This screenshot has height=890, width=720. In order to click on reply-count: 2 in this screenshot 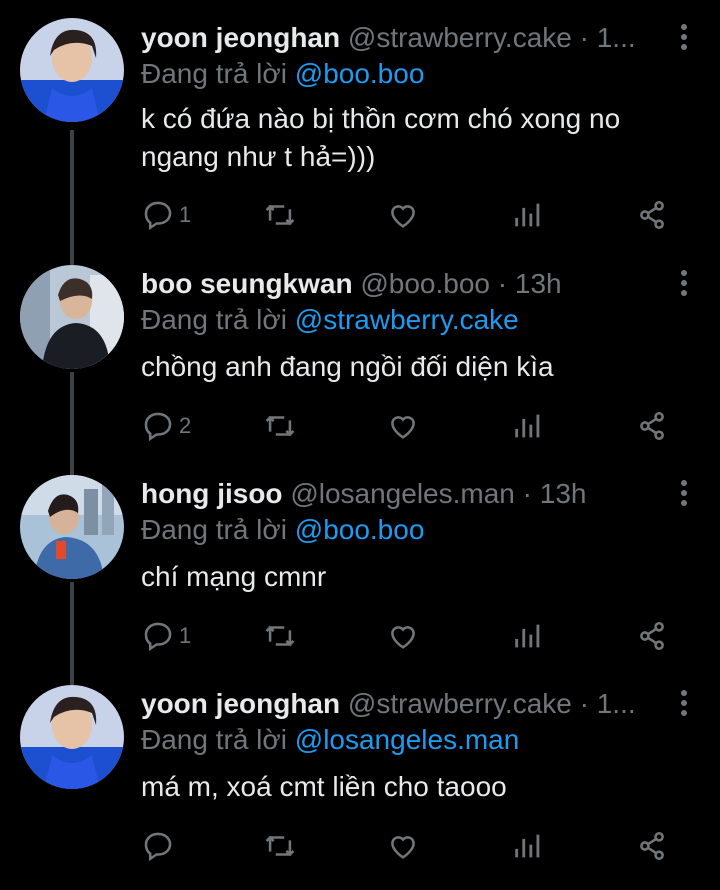, I will do `click(185, 425)`.